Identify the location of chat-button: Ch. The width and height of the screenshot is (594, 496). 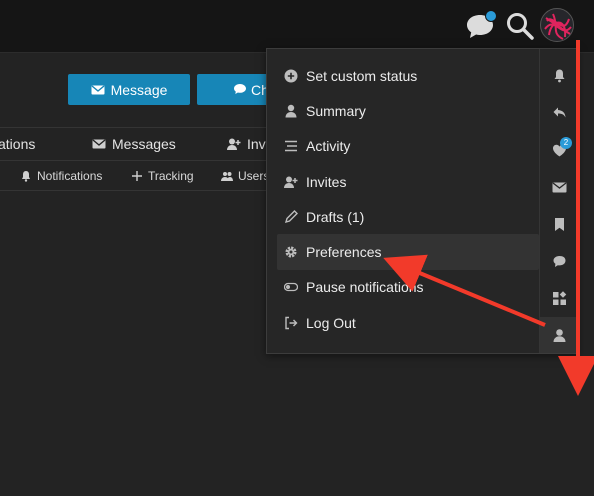
(234, 89).